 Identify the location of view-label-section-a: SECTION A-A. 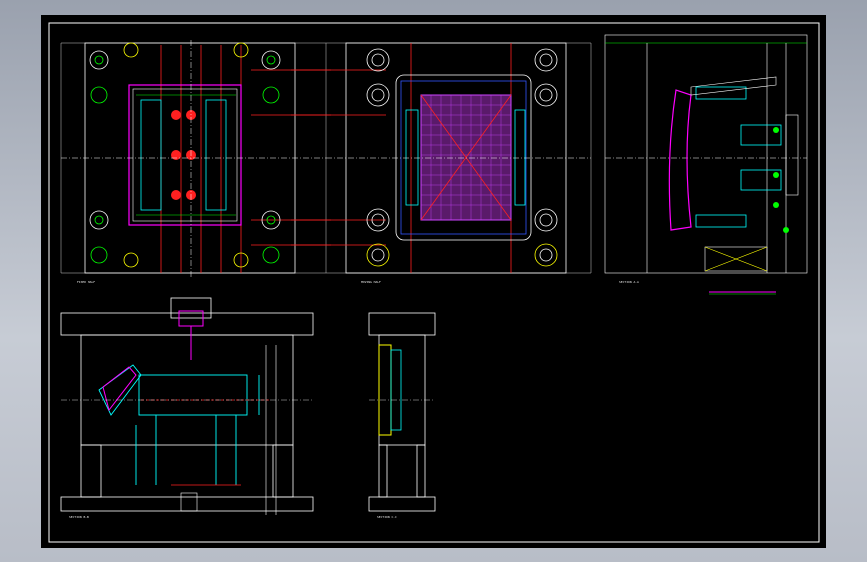
(629, 282).